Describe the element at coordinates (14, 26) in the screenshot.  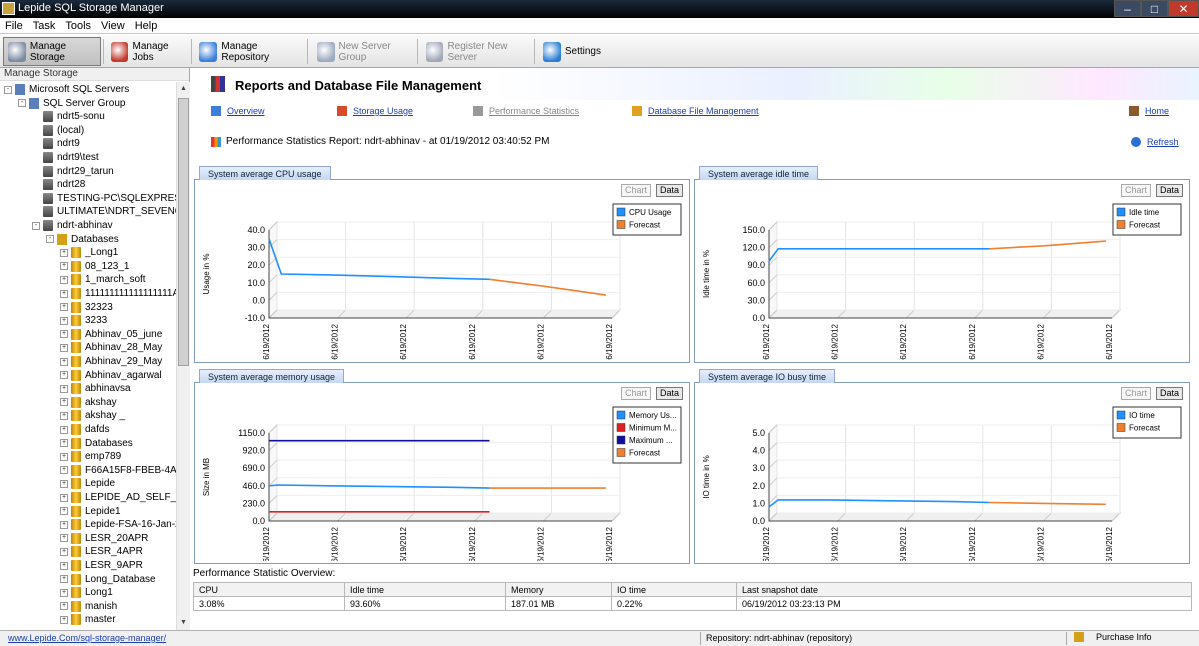
I see `menu-file: File` at that location.